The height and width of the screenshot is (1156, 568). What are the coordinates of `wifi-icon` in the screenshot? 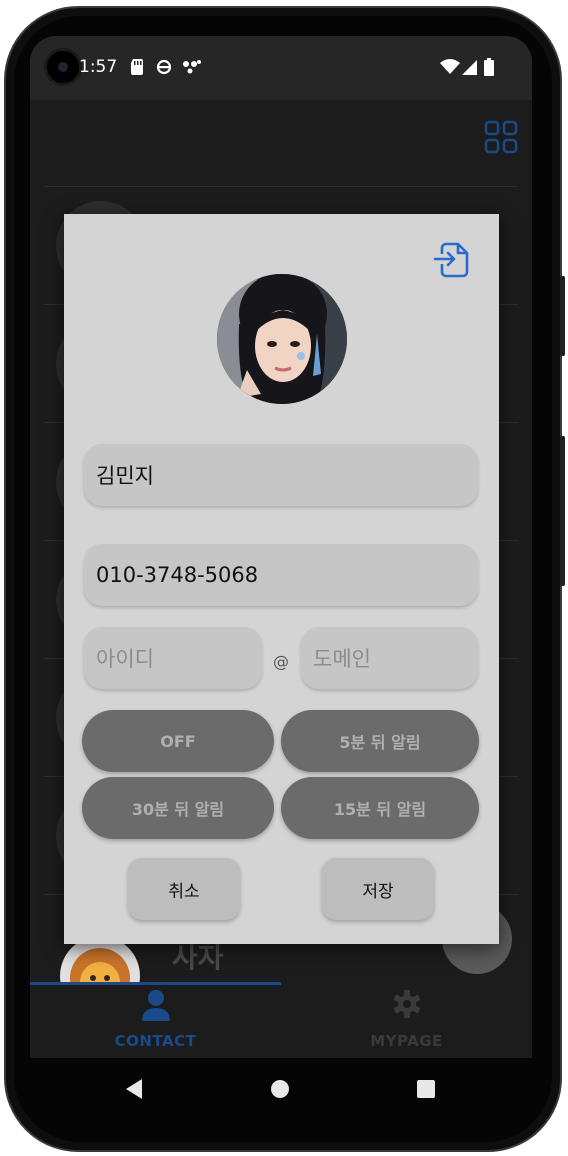 It's located at (450, 67).